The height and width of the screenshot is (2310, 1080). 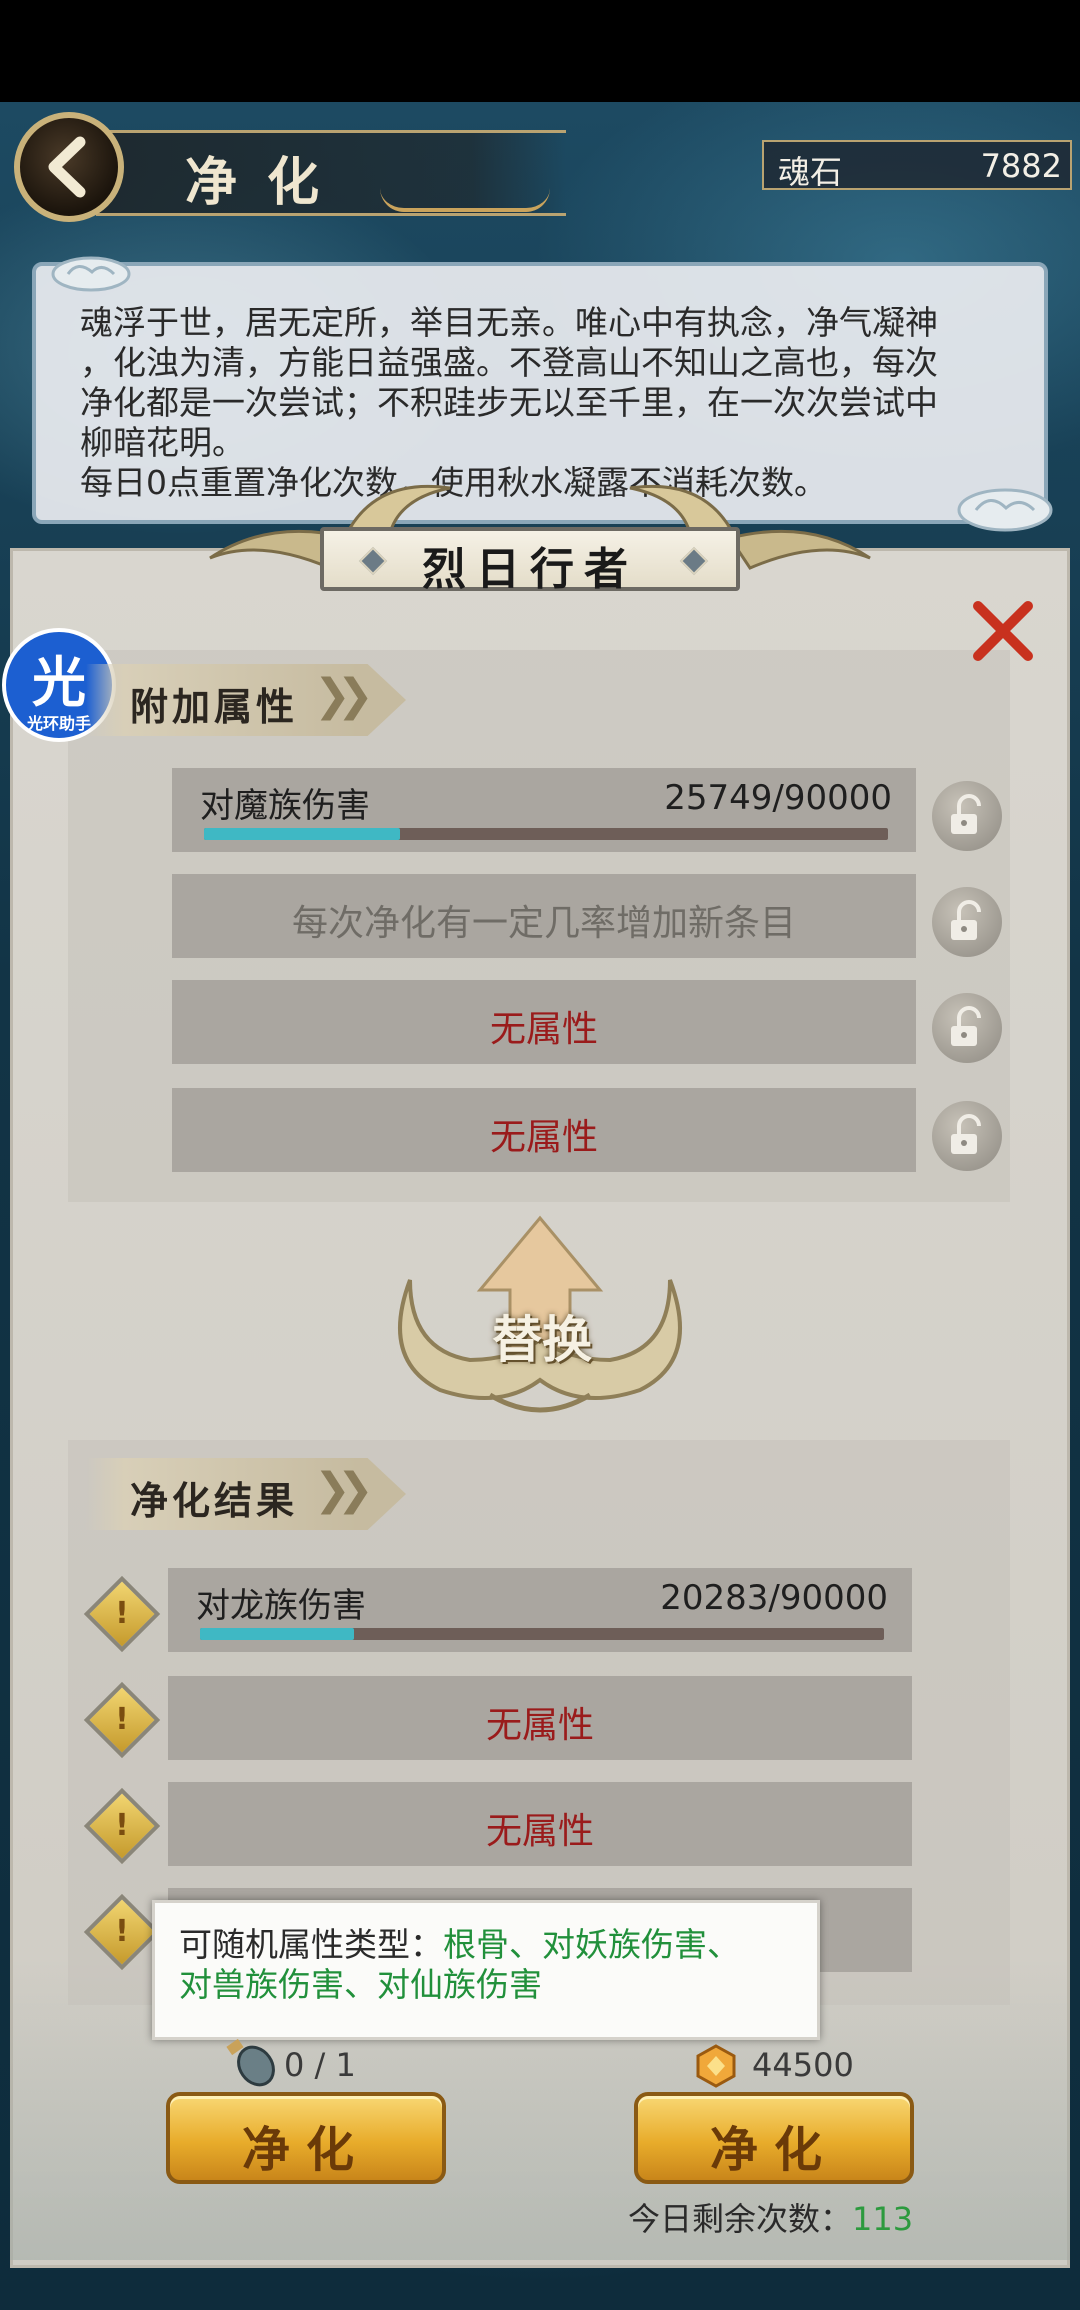 I want to click on description-line: ，化浊为清，方能日益强盛。不登高山不知山之高也，每次, so click(x=509, y=362).